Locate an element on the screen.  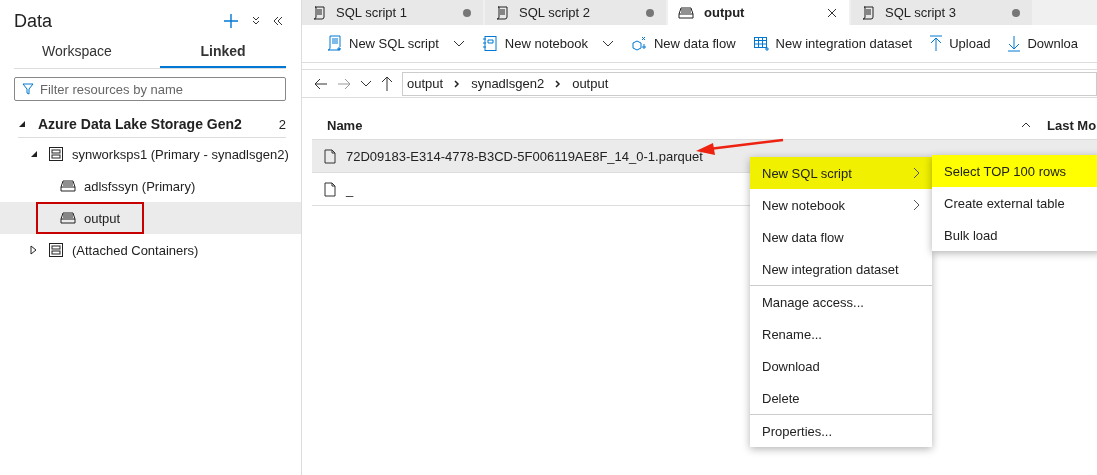
toolbar-button: New integration dataset is located at coordinates (832, 43).